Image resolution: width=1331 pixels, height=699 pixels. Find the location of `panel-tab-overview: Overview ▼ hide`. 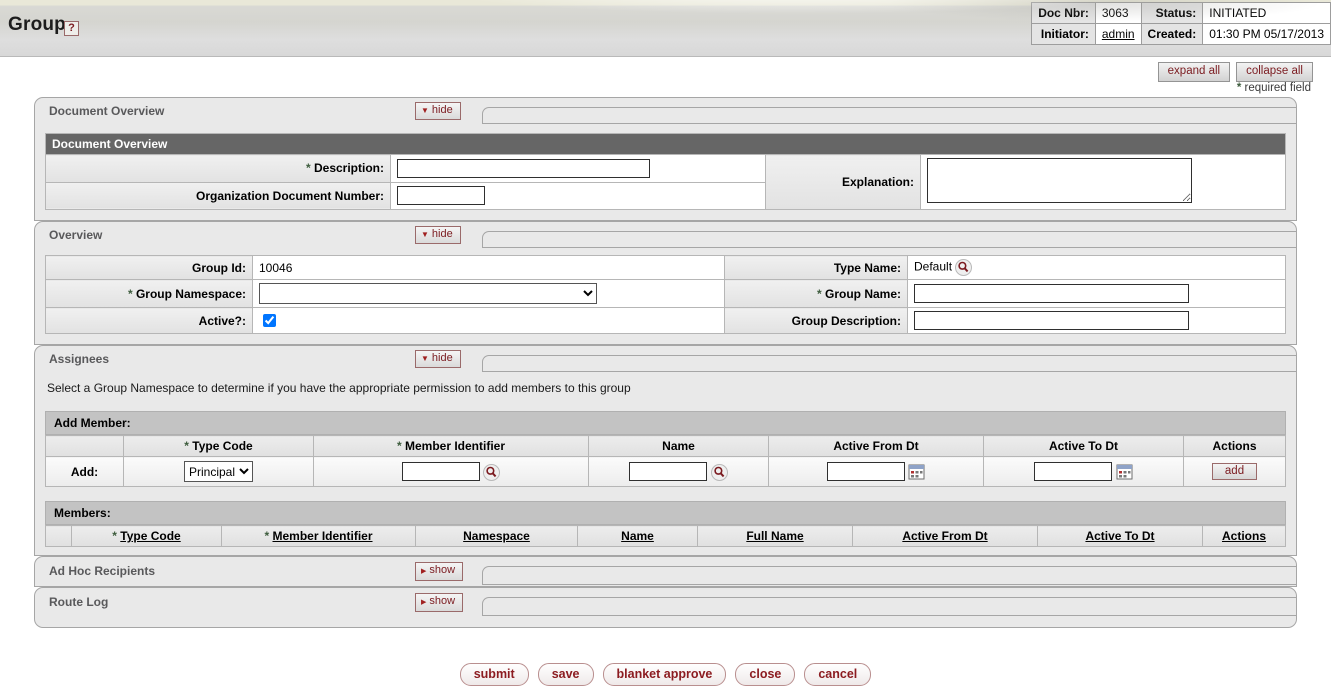

panel-tab-overview: Overview ▼ hide is located at coordinates (665, 235).